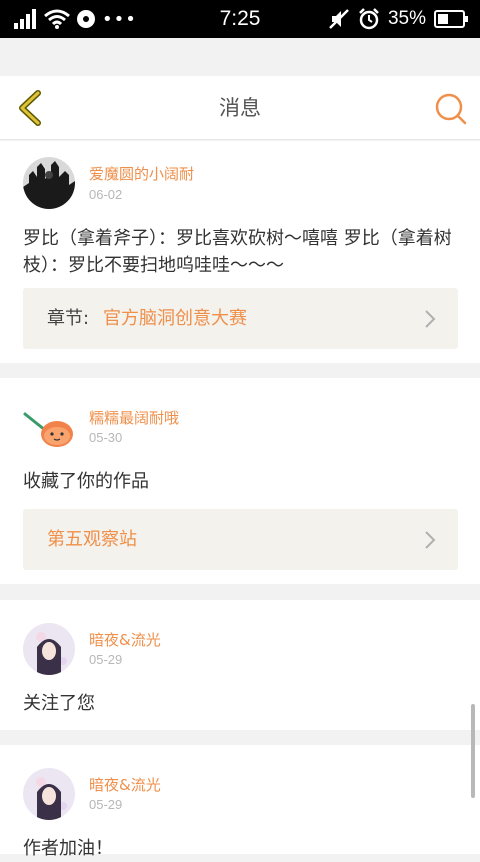 The height and width of the screenshot is (862, 480). What do you see at coordinates (92, 539) in the screenshot?
I see `work-name: 第五观察站` at bounding box center [92, 539].